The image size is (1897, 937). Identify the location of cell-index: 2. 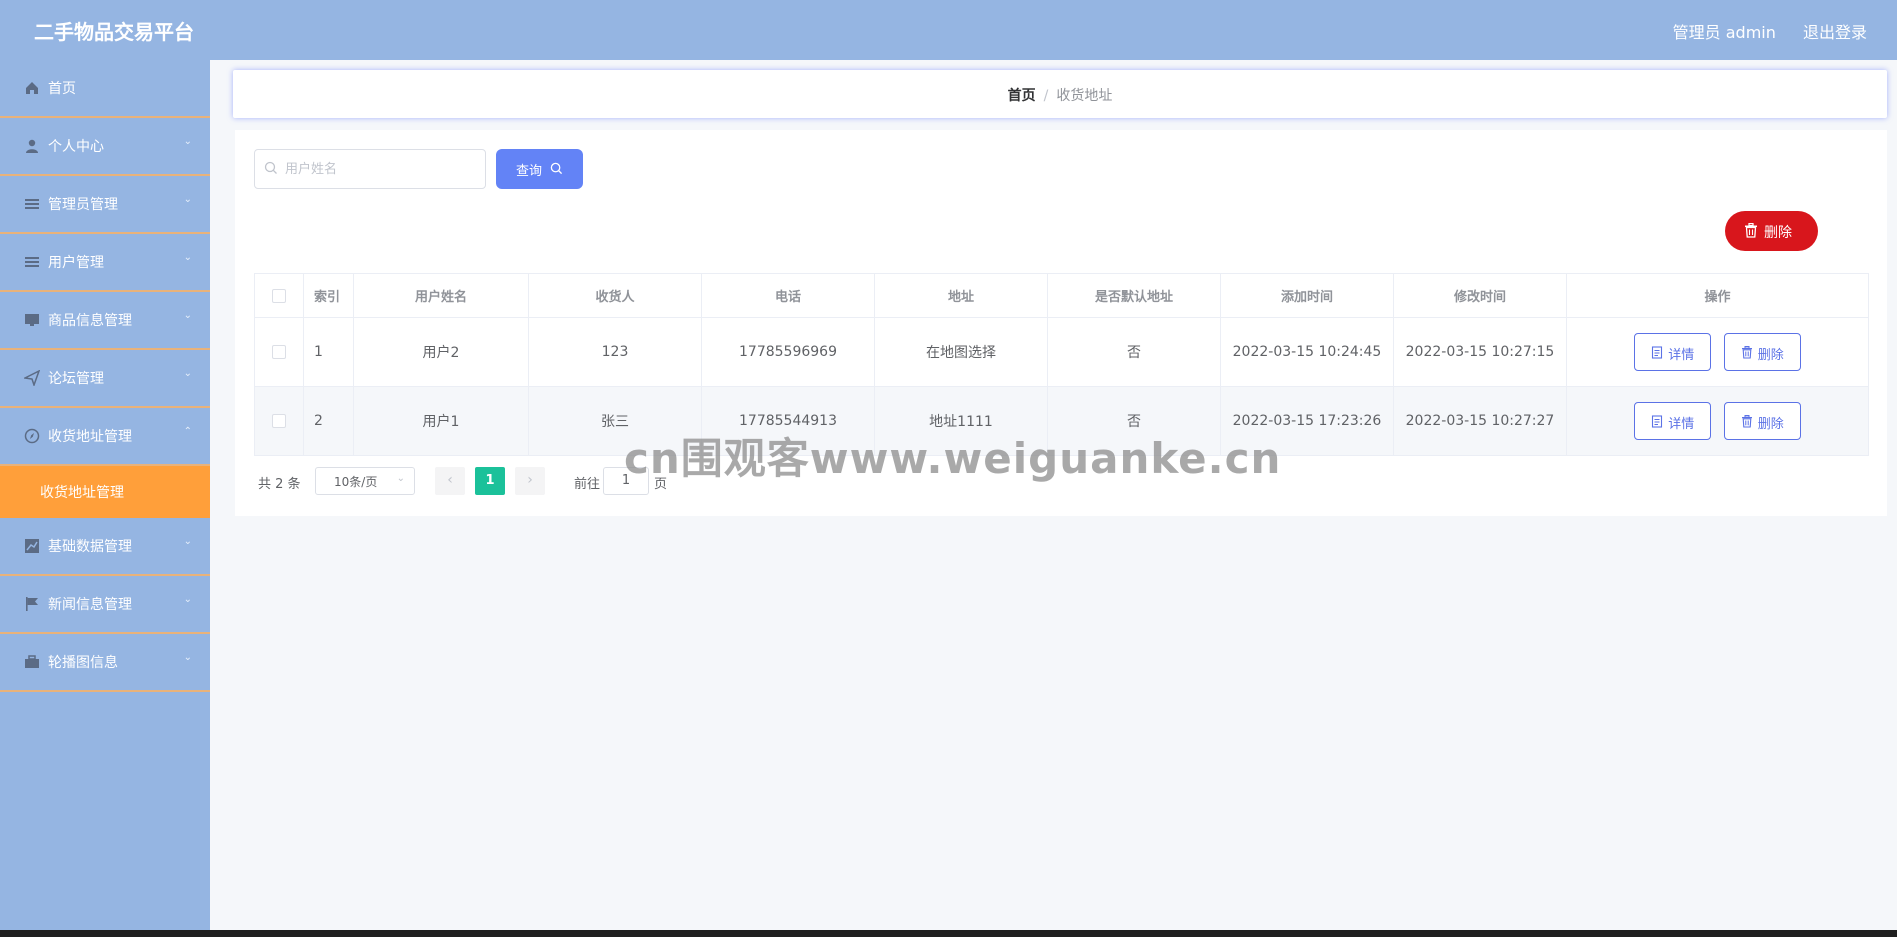
(328, 421).